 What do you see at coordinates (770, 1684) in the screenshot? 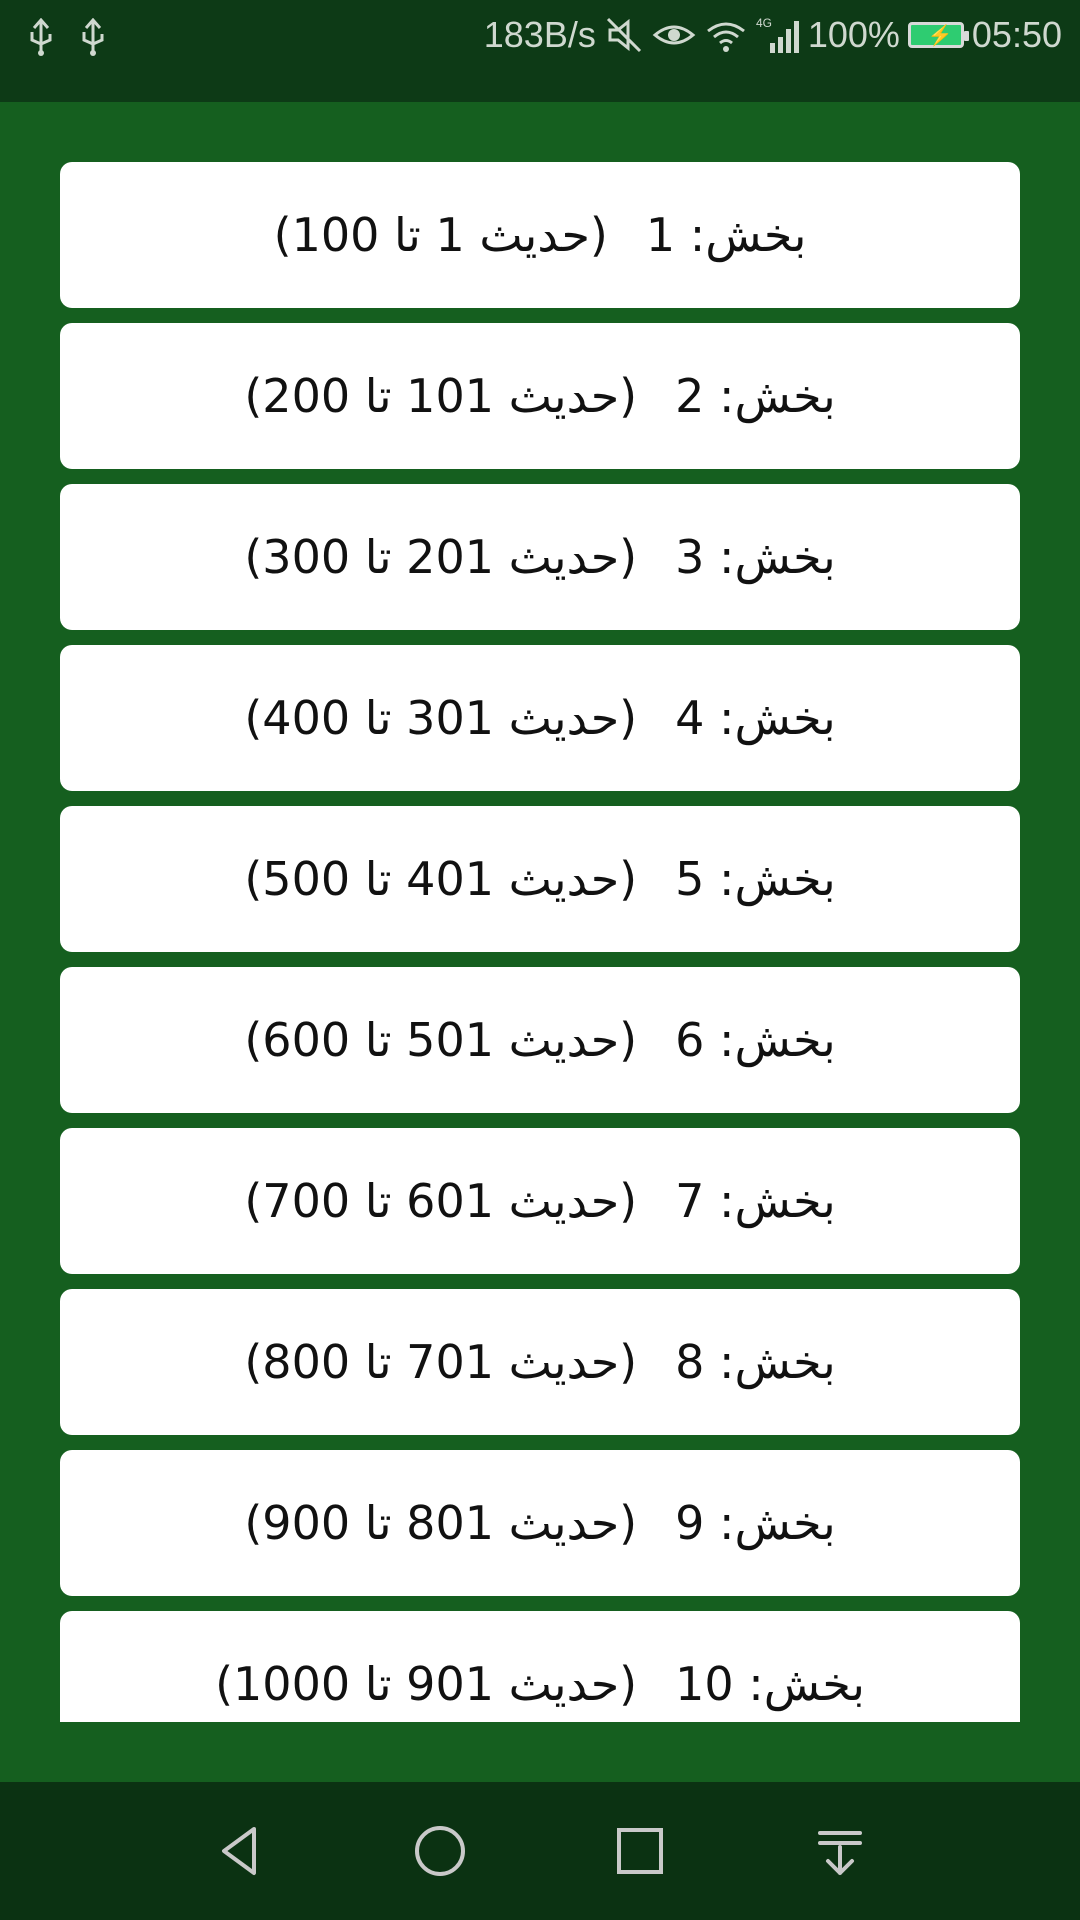
I see `section-label: بخش: 10` at bounding box center [770, 1684].